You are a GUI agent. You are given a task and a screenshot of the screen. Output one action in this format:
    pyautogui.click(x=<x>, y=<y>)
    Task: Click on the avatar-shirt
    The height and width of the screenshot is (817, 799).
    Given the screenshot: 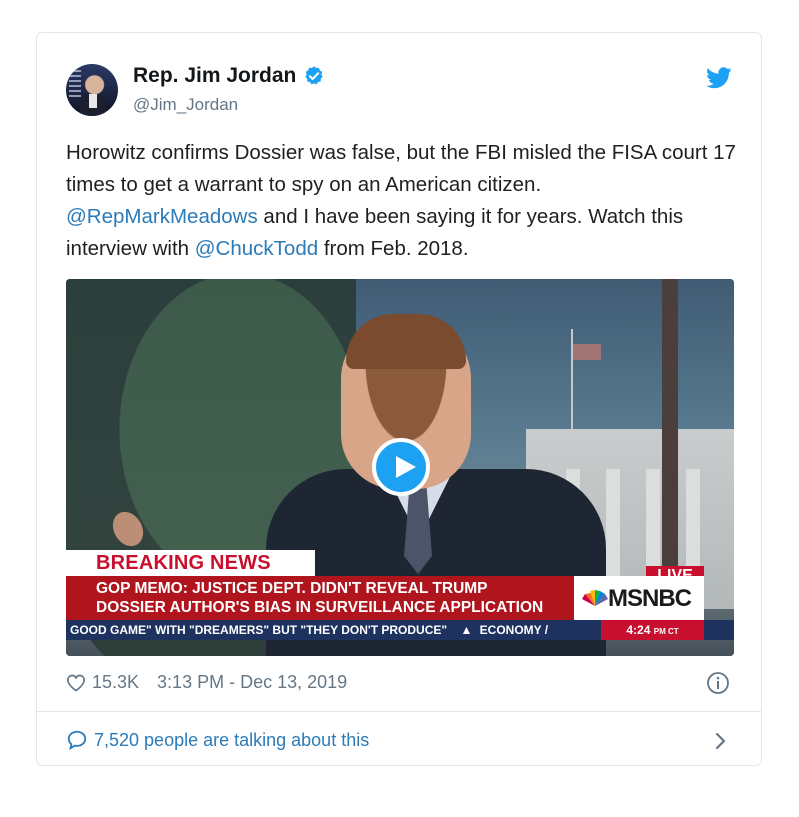 What is the action you would take?
    pyautogui.click(x=93, y=101)
    